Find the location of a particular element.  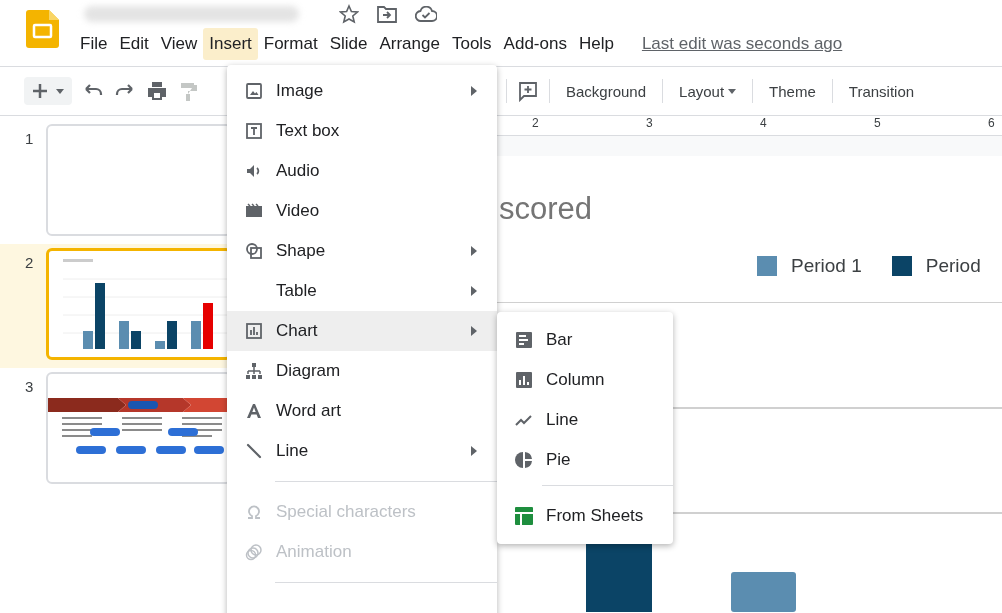

shape-icon is located at coordinates (254, 251).